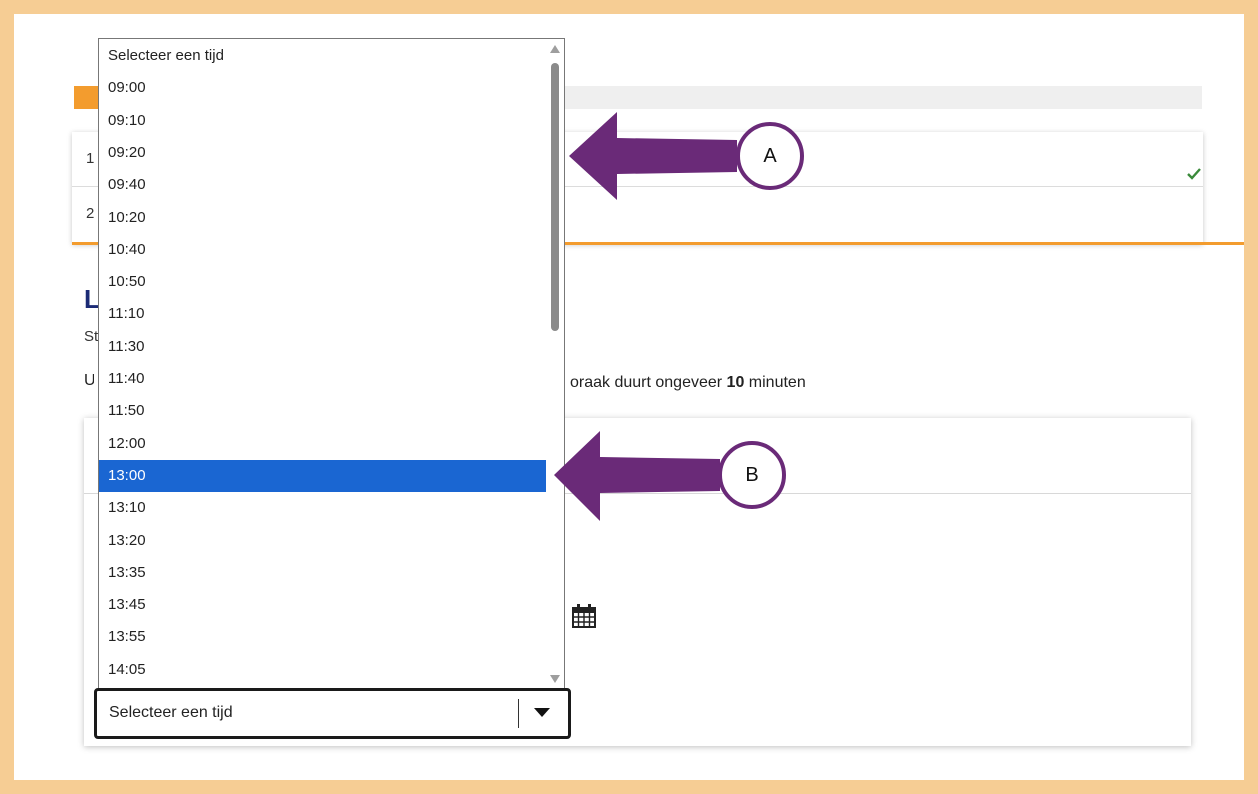  Describe the element at coordinates (323, 314) in the screenshot. I see `time-option: 11:10` at that location.